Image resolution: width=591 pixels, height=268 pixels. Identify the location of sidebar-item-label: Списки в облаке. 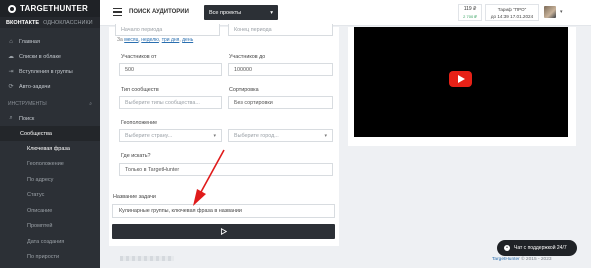
(40, 56).